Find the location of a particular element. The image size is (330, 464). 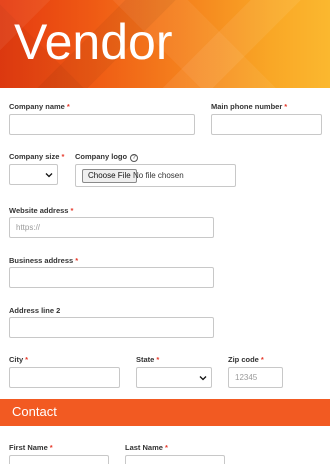

main-phone-label-text: Main phone number is located at coordinates (247, 106).